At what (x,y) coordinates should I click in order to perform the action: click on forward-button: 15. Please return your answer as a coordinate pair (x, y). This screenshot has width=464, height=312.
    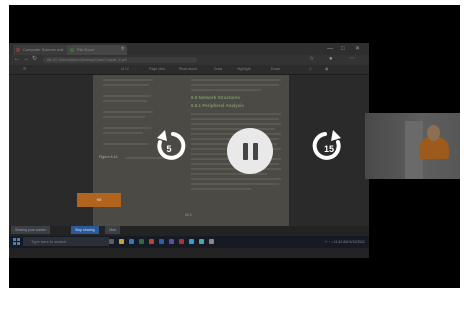
    Looking at the image, I should click on (329, 146).